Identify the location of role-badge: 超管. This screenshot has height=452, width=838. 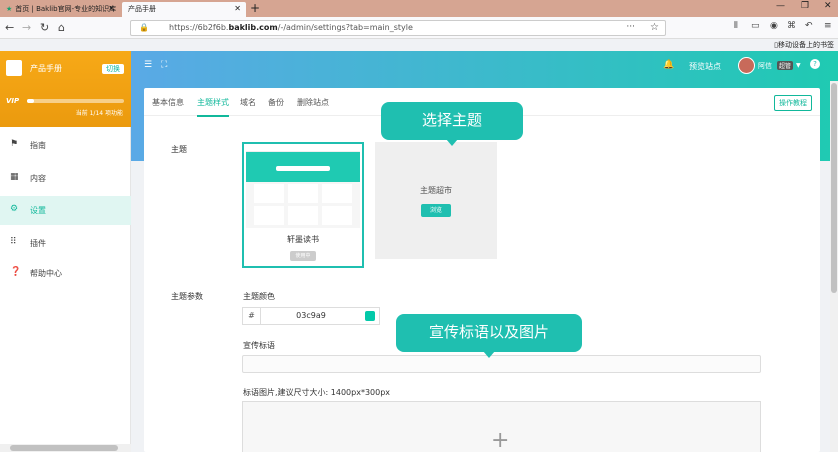
(785, 65).